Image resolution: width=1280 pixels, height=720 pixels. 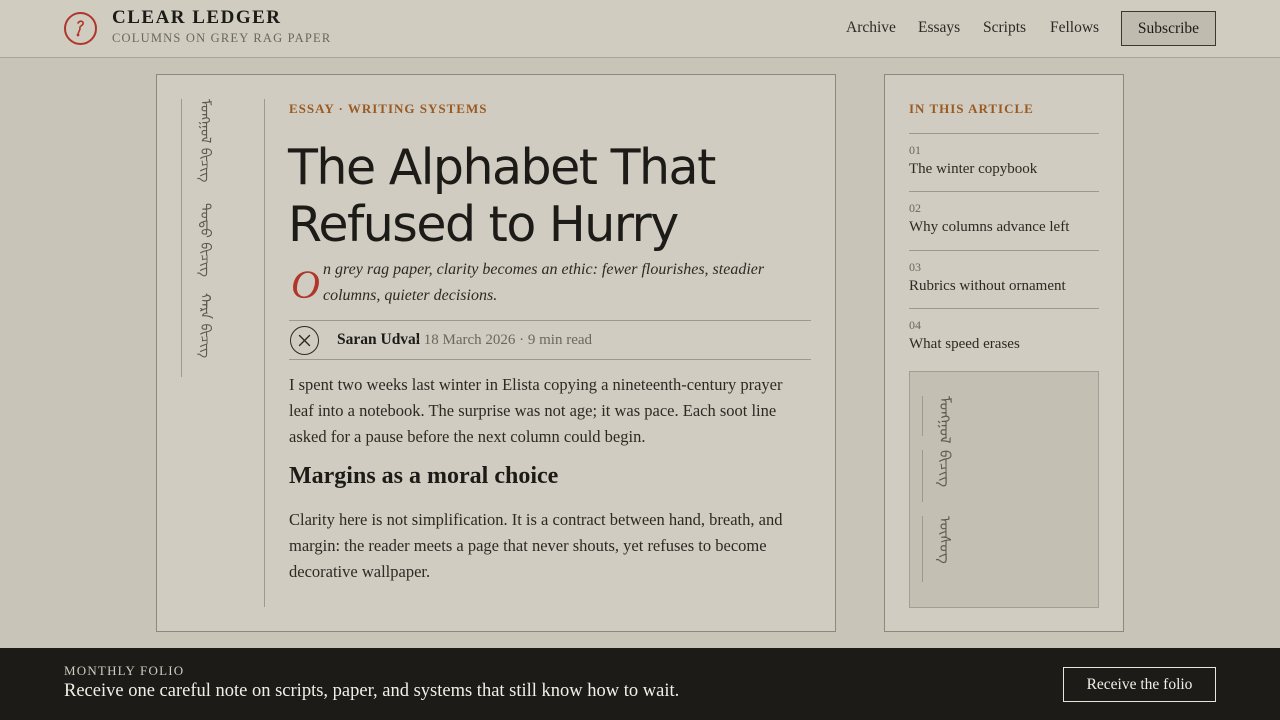 What do you see at coordinates (945, 420) in the screenshot?
I see `script-sample-line: ᠮᠣᠩᠭᠣᠯ` at bounding box center [945, 420].